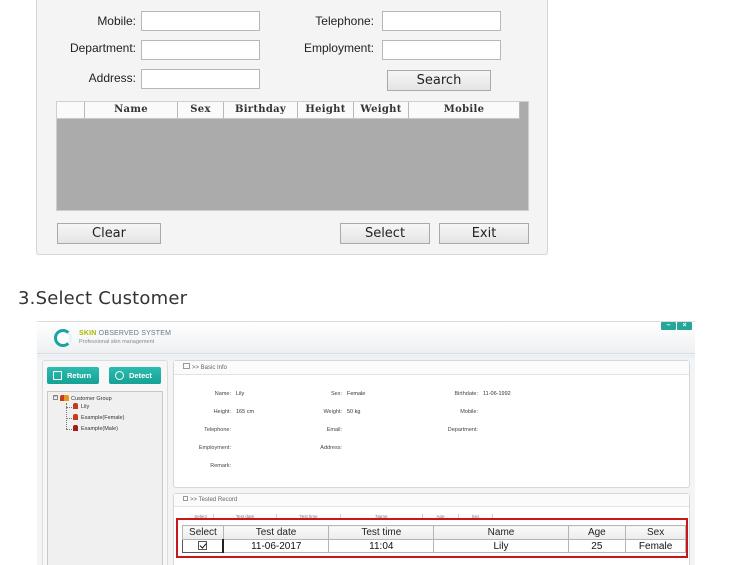 The height and width of the screenshot is (565, 750). Describe the element at coordinates (131, 110) in the screenshot. I see `grid-header-name: Name` at that location.